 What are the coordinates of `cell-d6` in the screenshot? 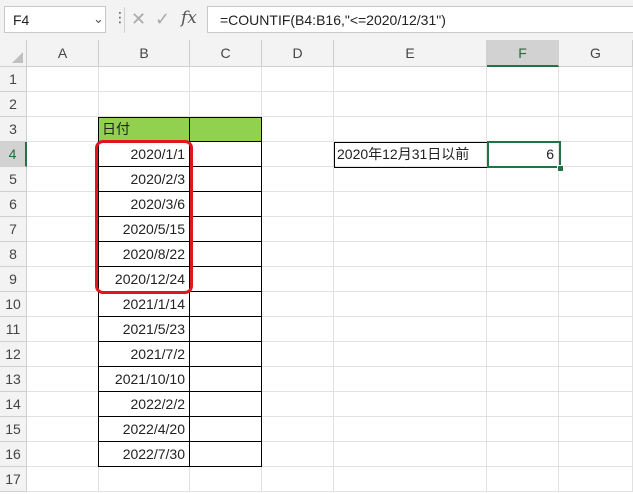 It's located at (298, 204).